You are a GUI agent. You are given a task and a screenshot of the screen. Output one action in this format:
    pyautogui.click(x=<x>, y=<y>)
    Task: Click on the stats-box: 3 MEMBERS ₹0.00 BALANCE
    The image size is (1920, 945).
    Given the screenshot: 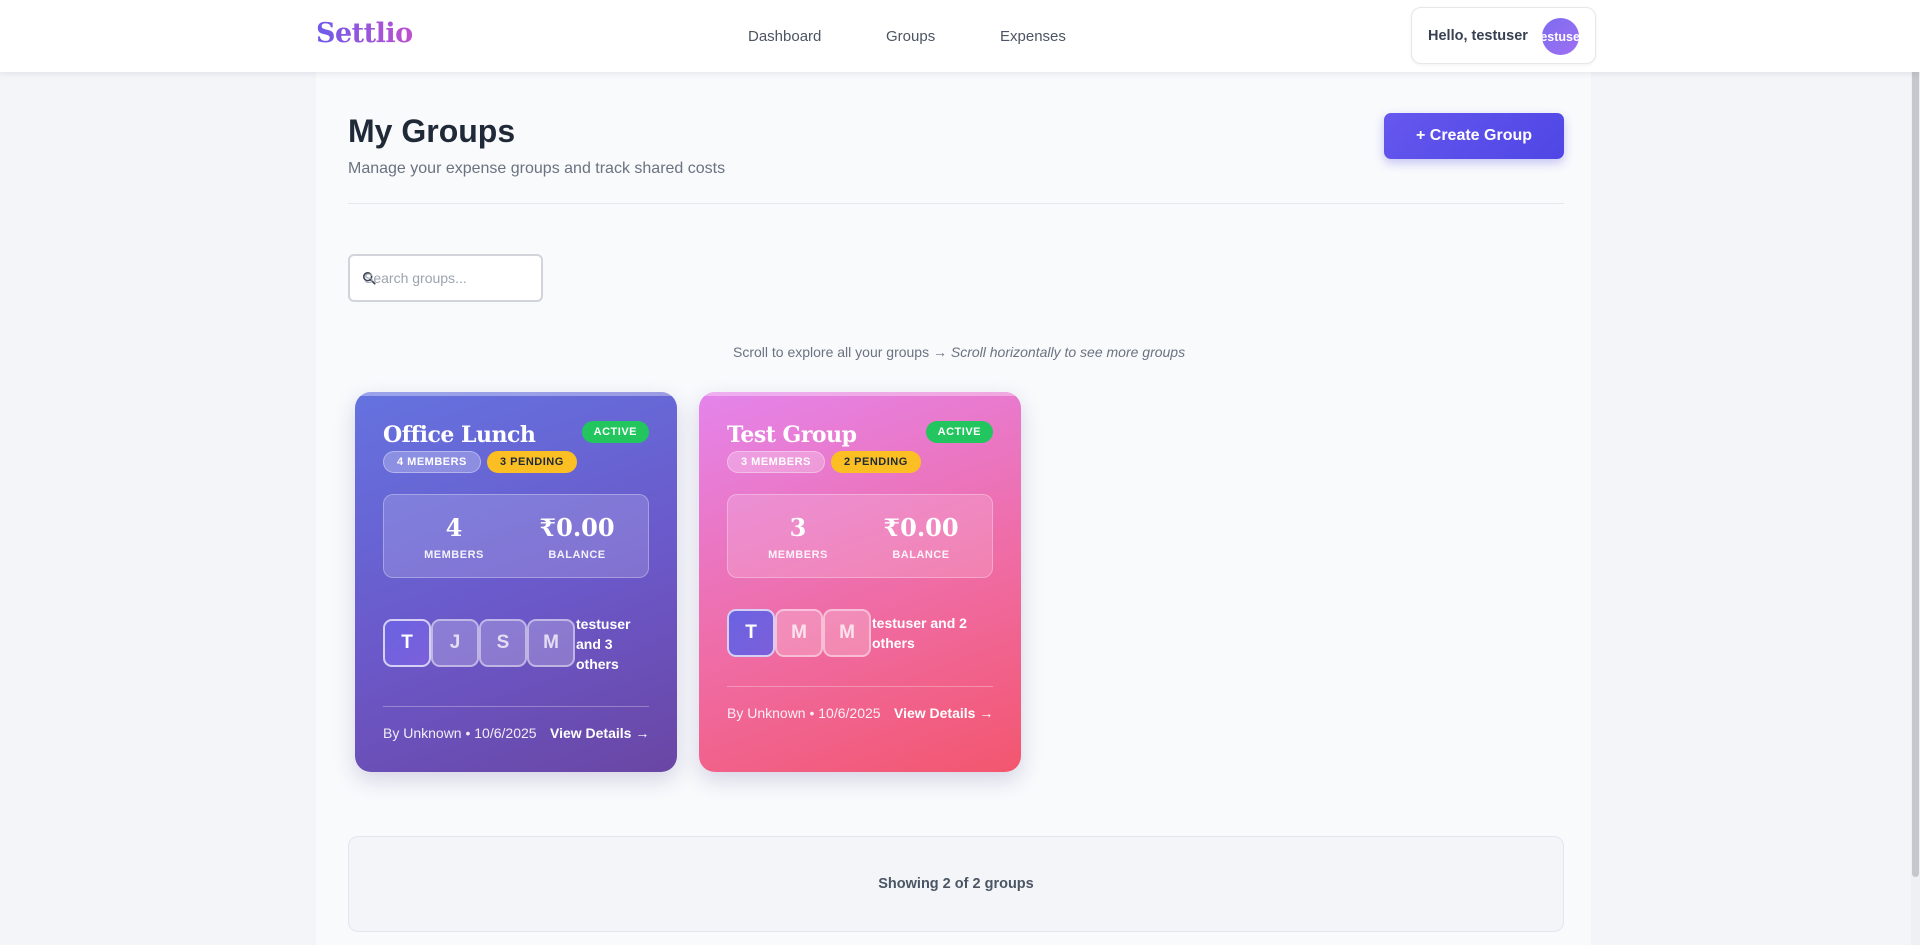 What is the action you would take?
    pyautogui.click(x=860, y=536)
    